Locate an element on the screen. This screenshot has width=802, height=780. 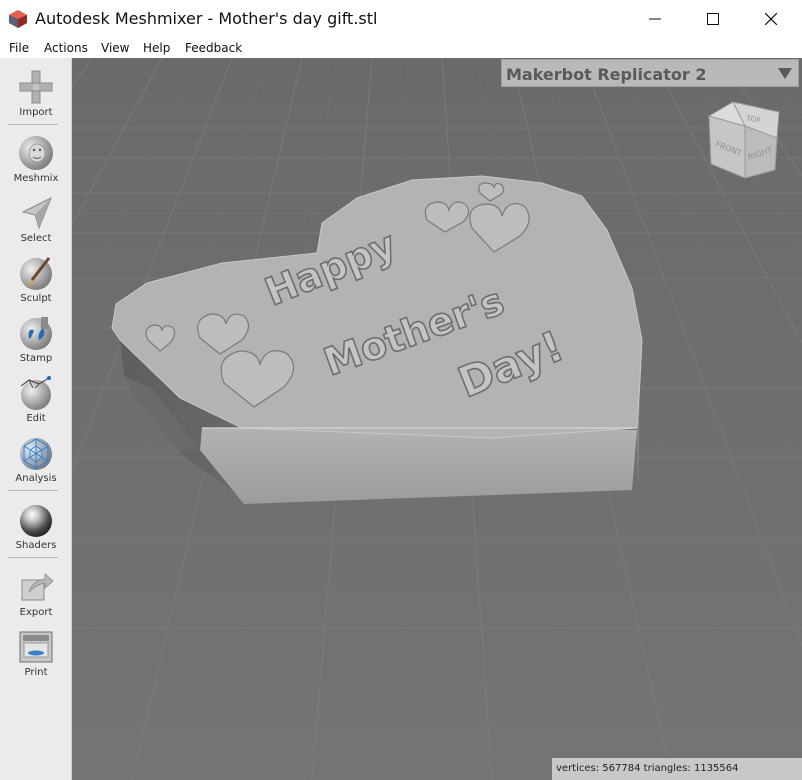
tool-label: Import is located at coordinates (36, 112).